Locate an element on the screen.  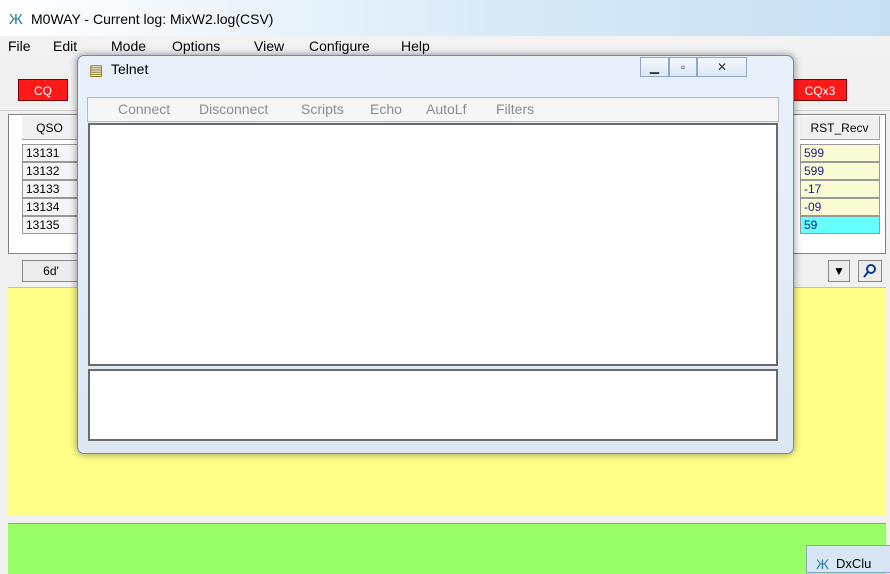
search-icon is located at coordinates (870, 271).